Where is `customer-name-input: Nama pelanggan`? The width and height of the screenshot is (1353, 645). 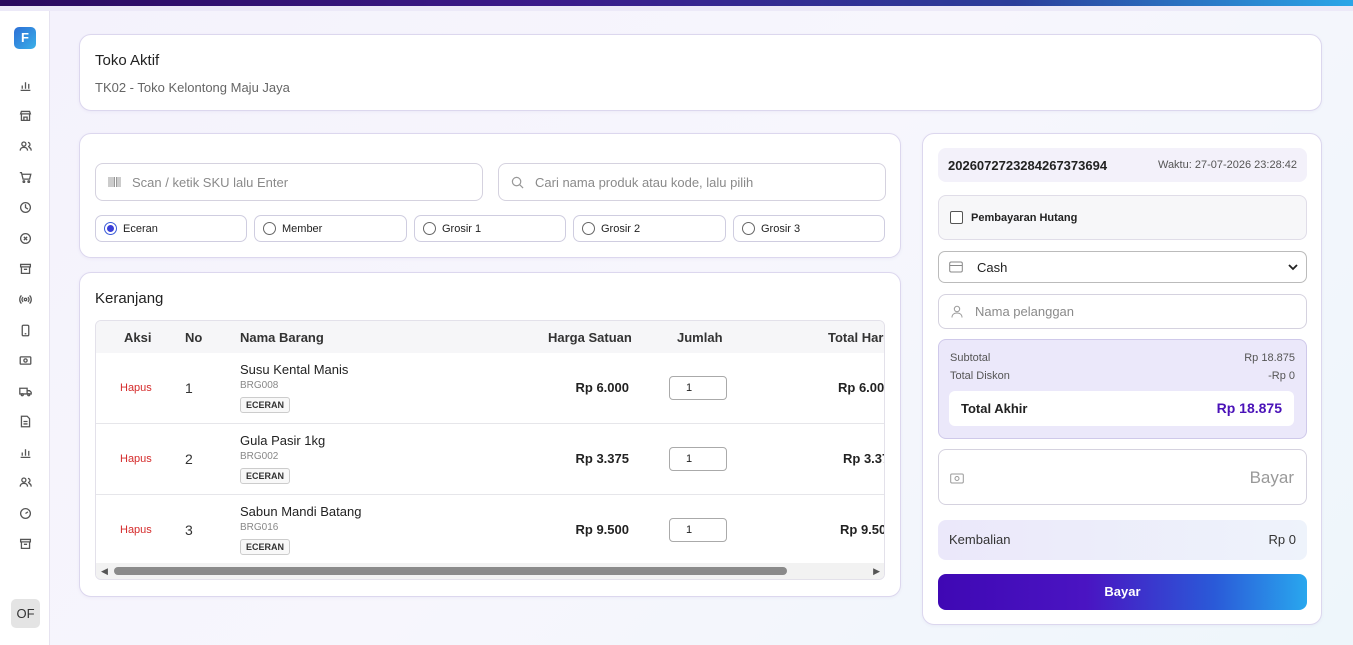
customer-name-input: Nama pelanggan is located at coordinates (1122, 311).